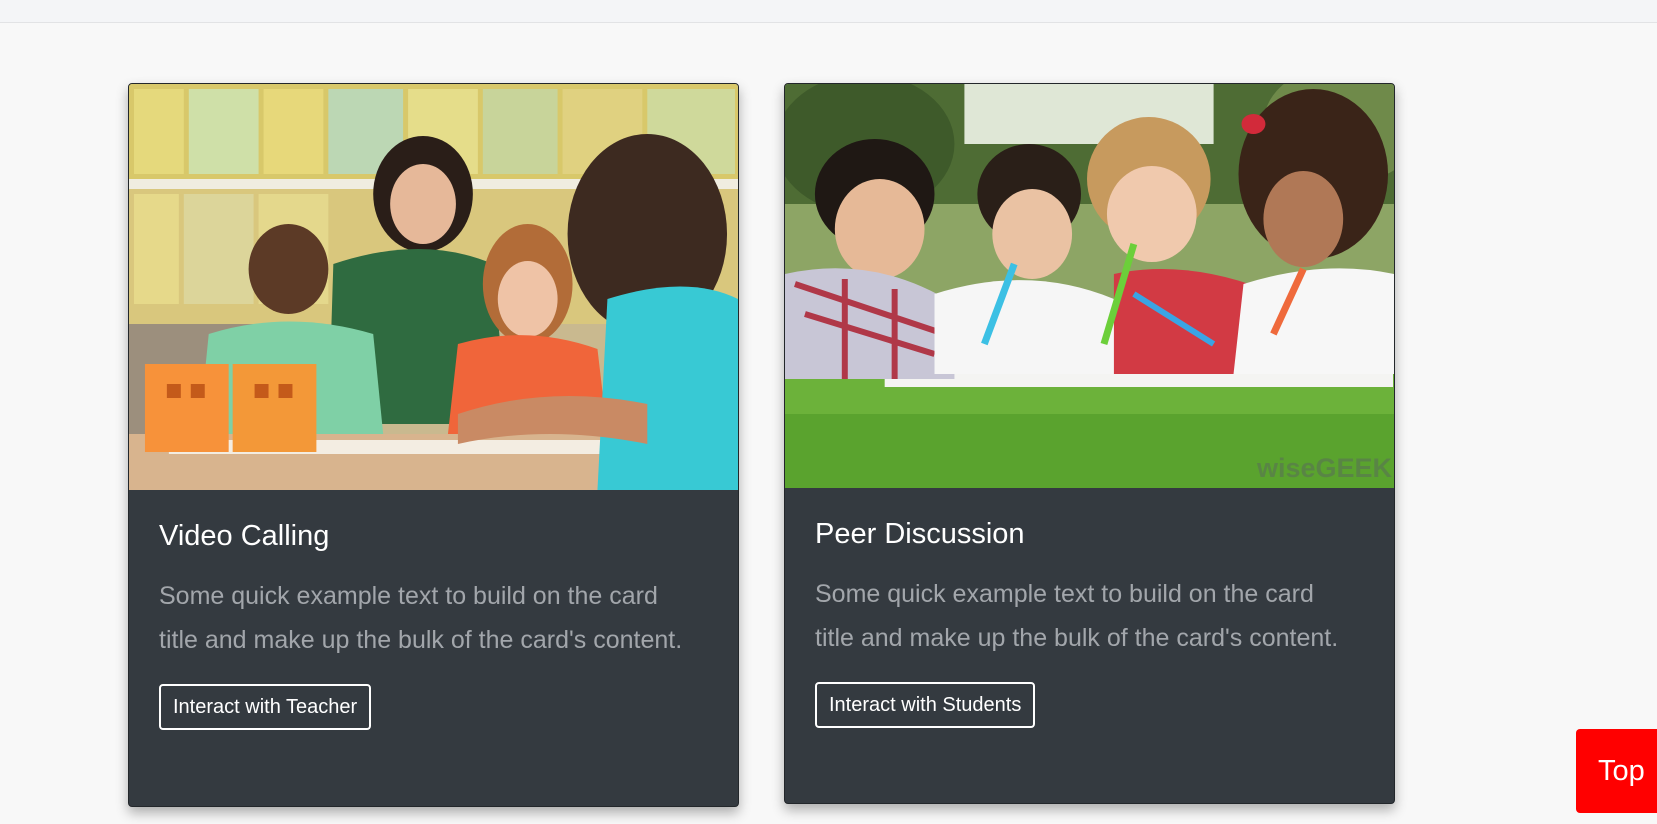 This screenshot has width=1657, height=824. Describe the element at coordinates (244, 536) in the screenshot. I see `card-title: Video Calling` at that location.